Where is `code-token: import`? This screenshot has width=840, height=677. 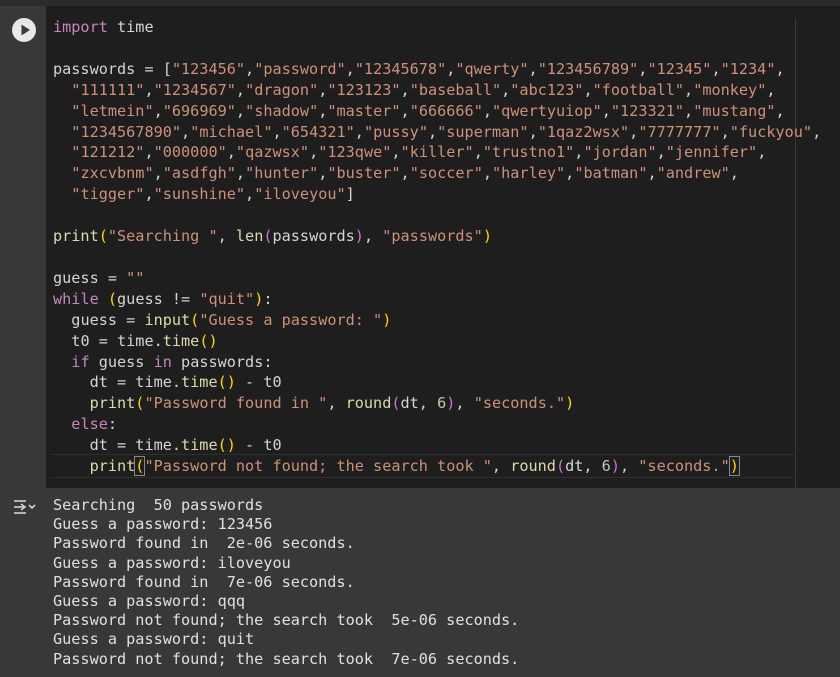 code-token: import is located at coordinates (80, 27).